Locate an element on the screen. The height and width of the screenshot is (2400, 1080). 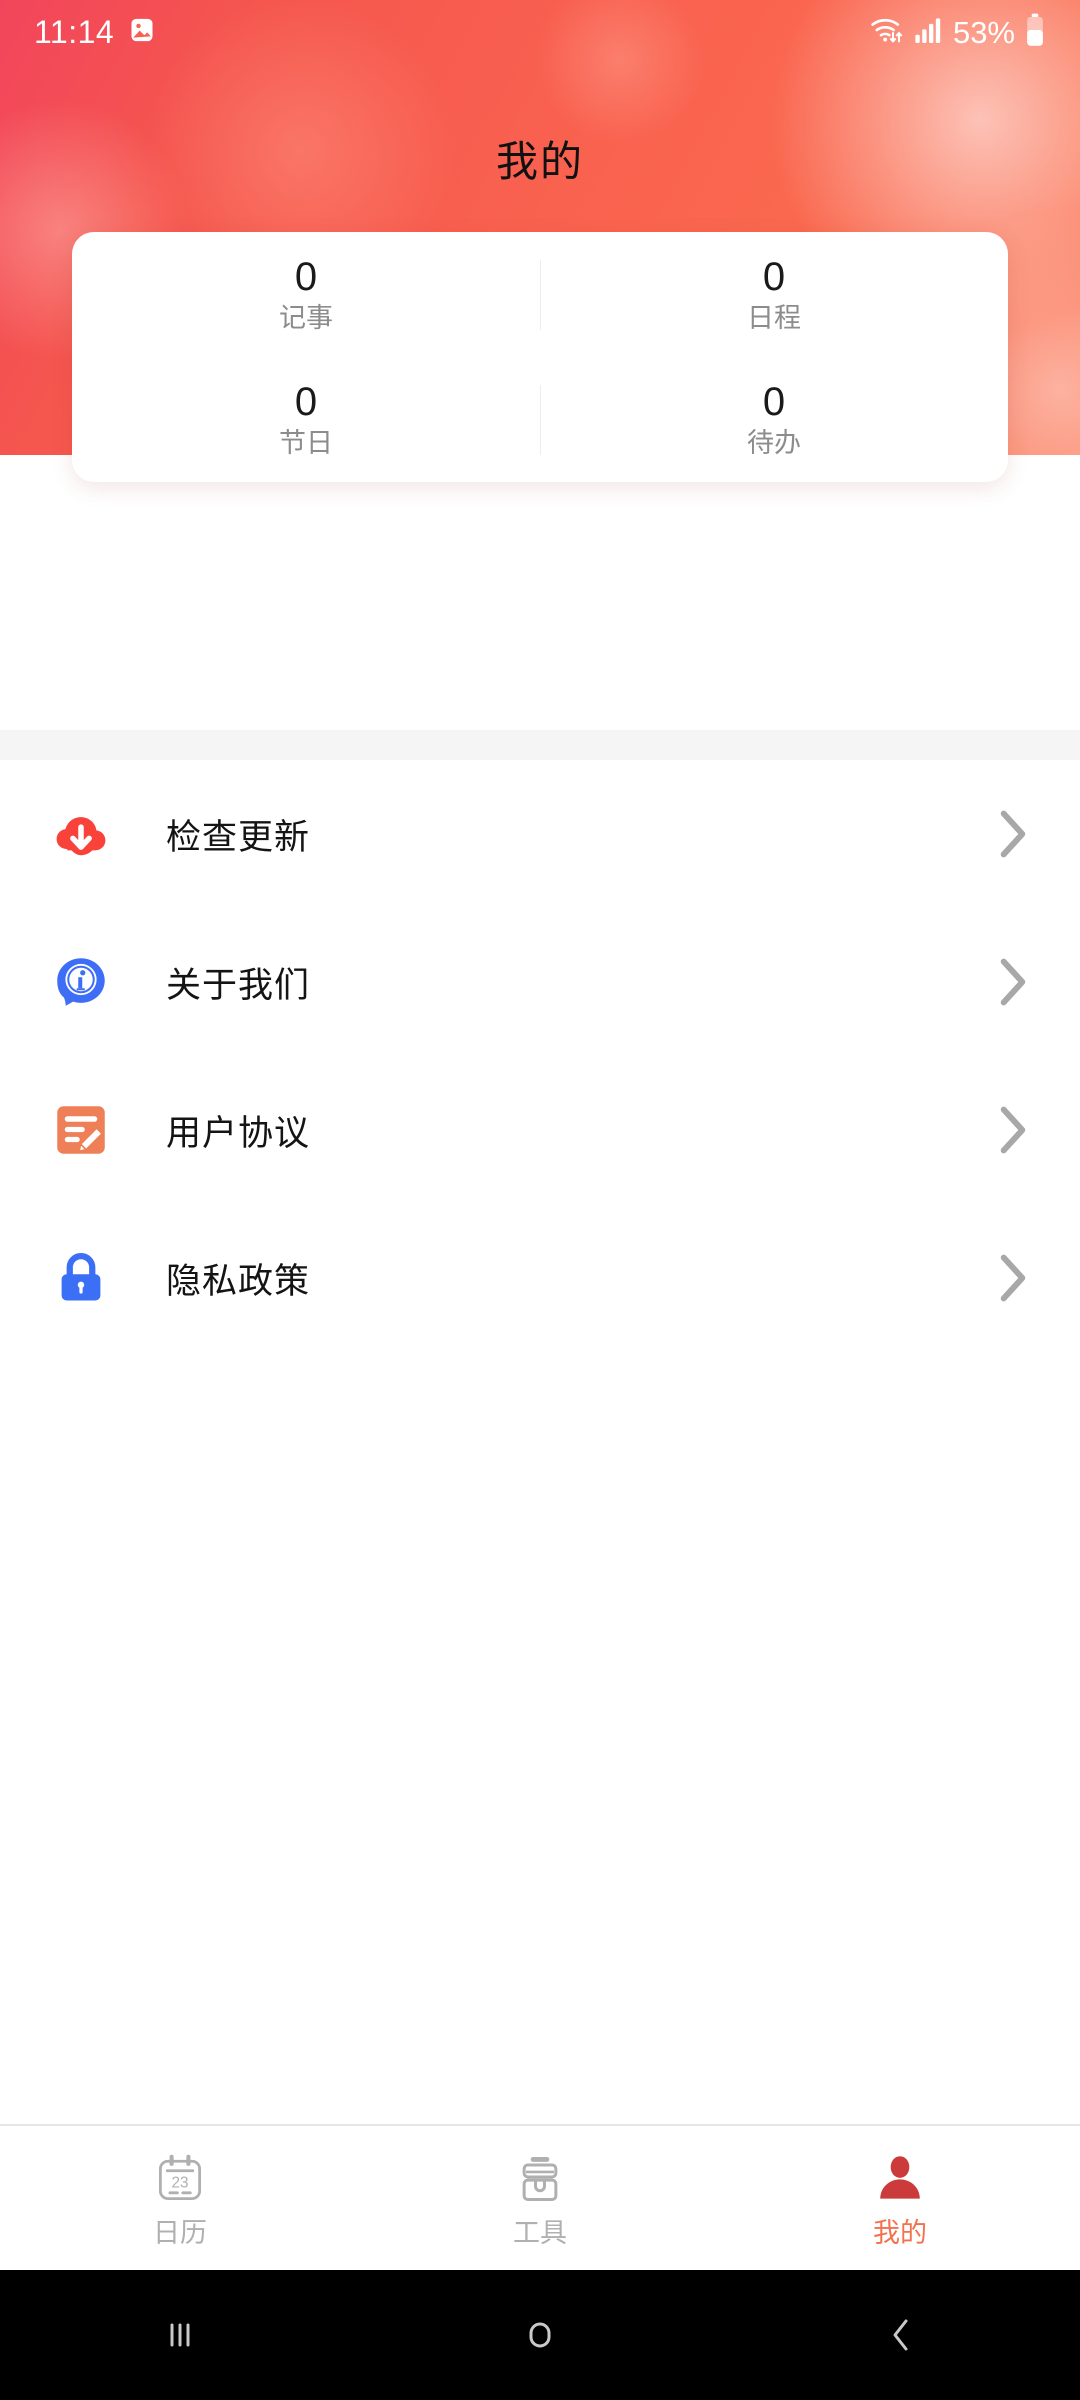
image-icon is located at coordinates (142, 32).